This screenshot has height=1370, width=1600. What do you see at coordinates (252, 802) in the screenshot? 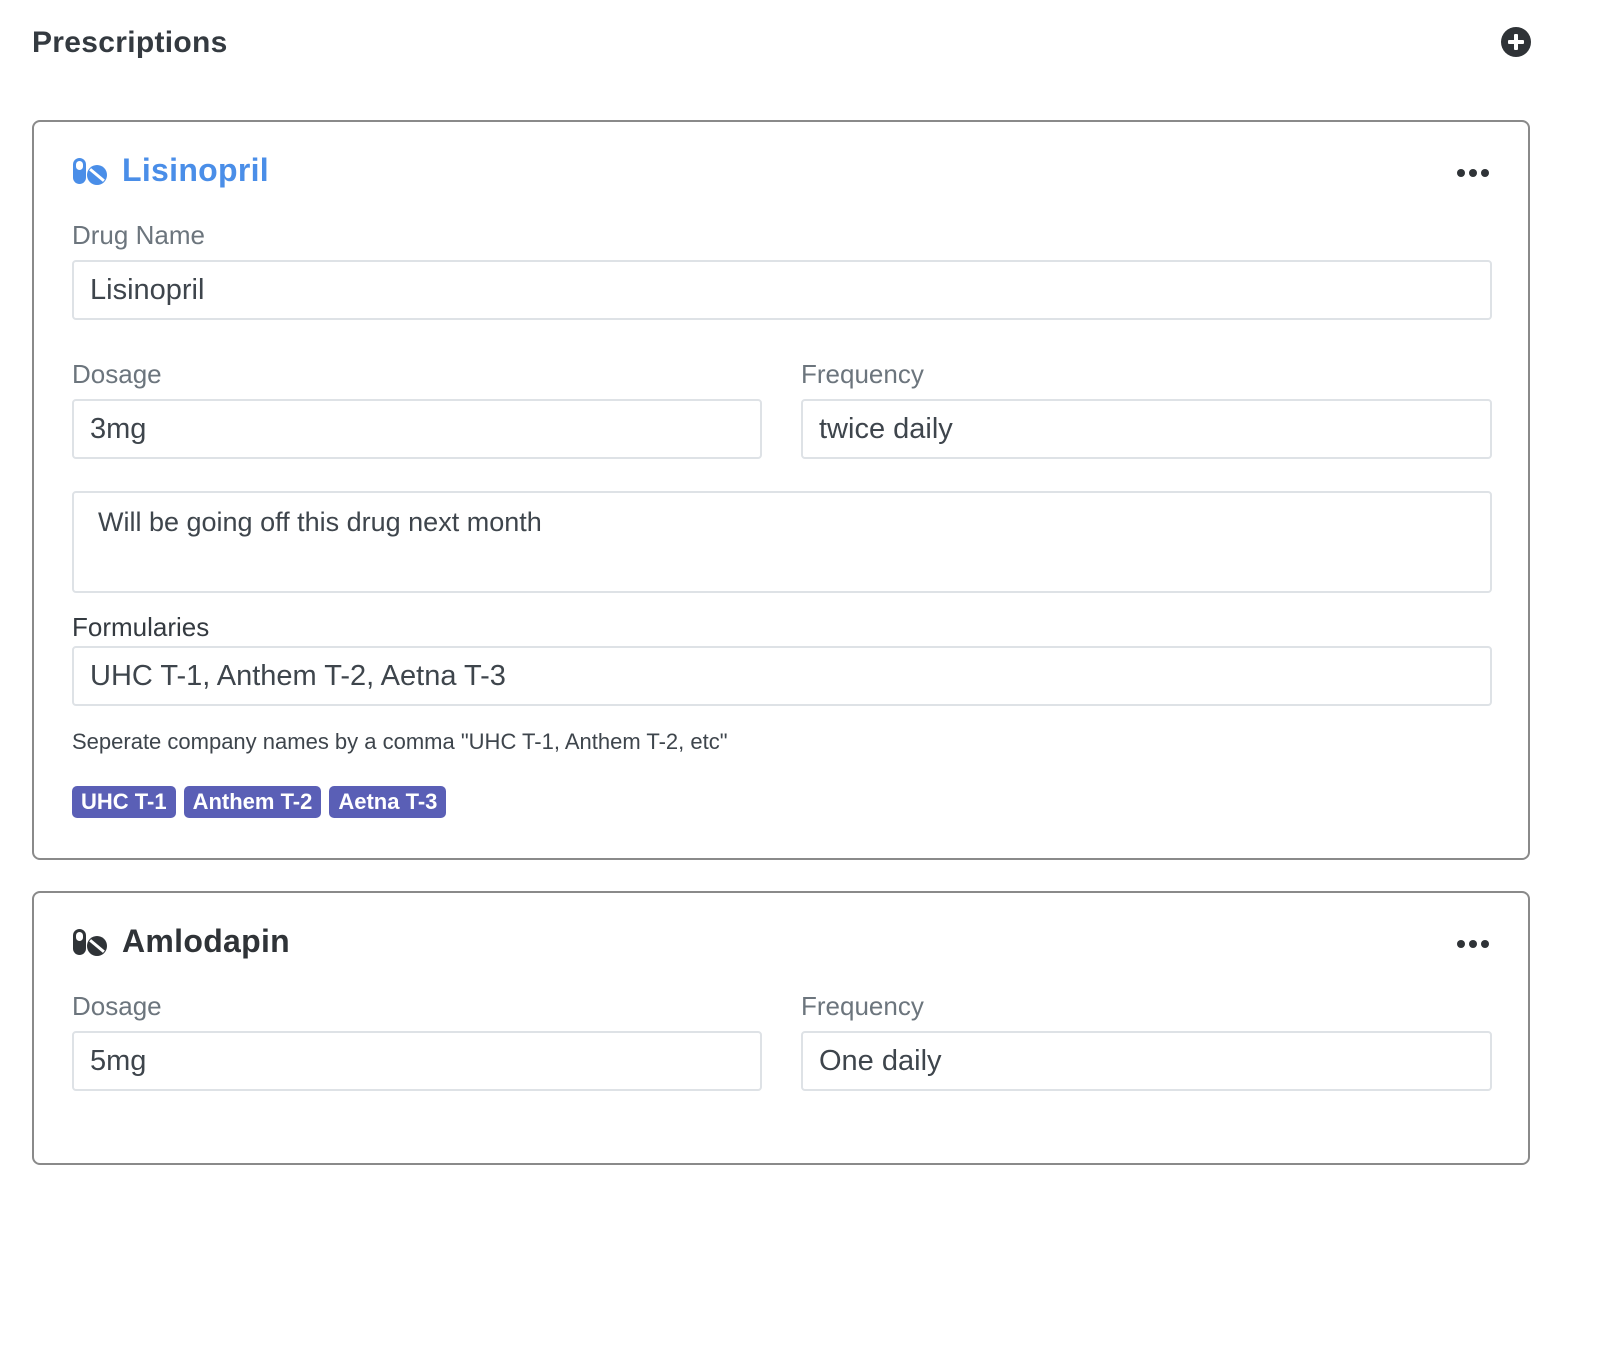
I see `formulary-tag: Anthem T-2` at bounding box center [252, 802].